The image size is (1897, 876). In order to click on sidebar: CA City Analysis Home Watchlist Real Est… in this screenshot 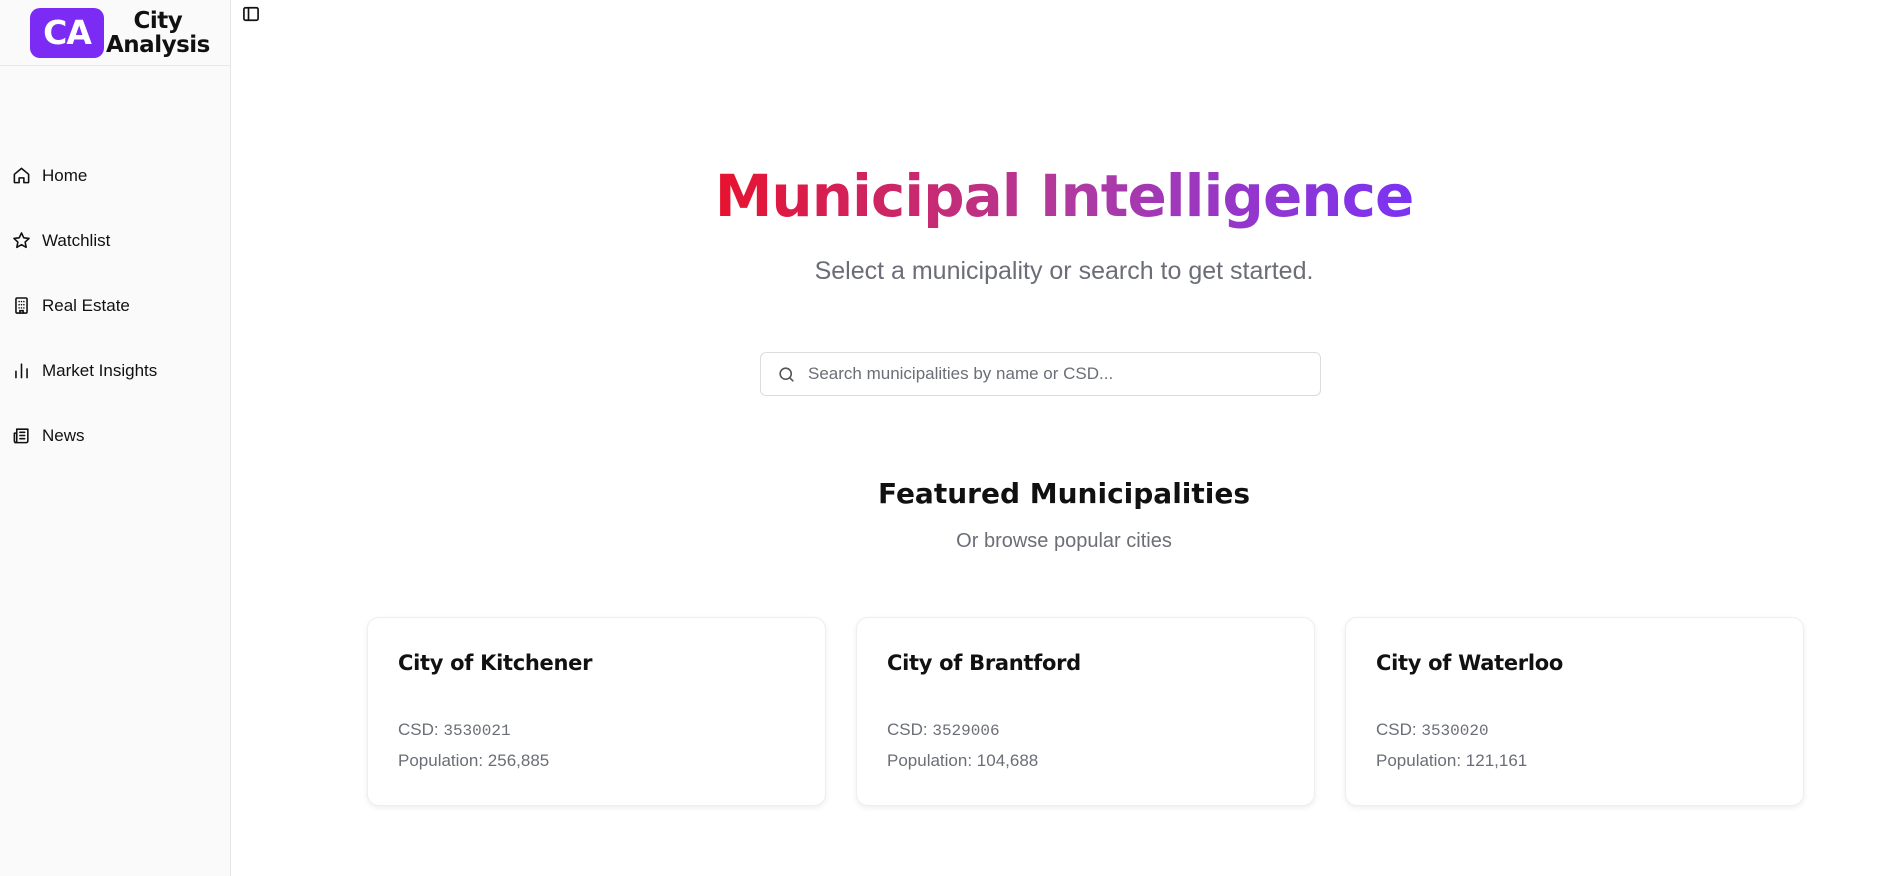, I will do `click(115, 438)`.